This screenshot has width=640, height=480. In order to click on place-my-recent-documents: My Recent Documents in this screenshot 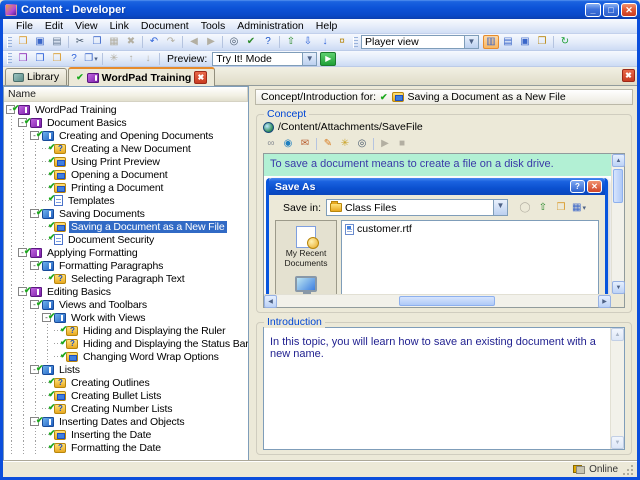, I will do `click(306, 247)`.